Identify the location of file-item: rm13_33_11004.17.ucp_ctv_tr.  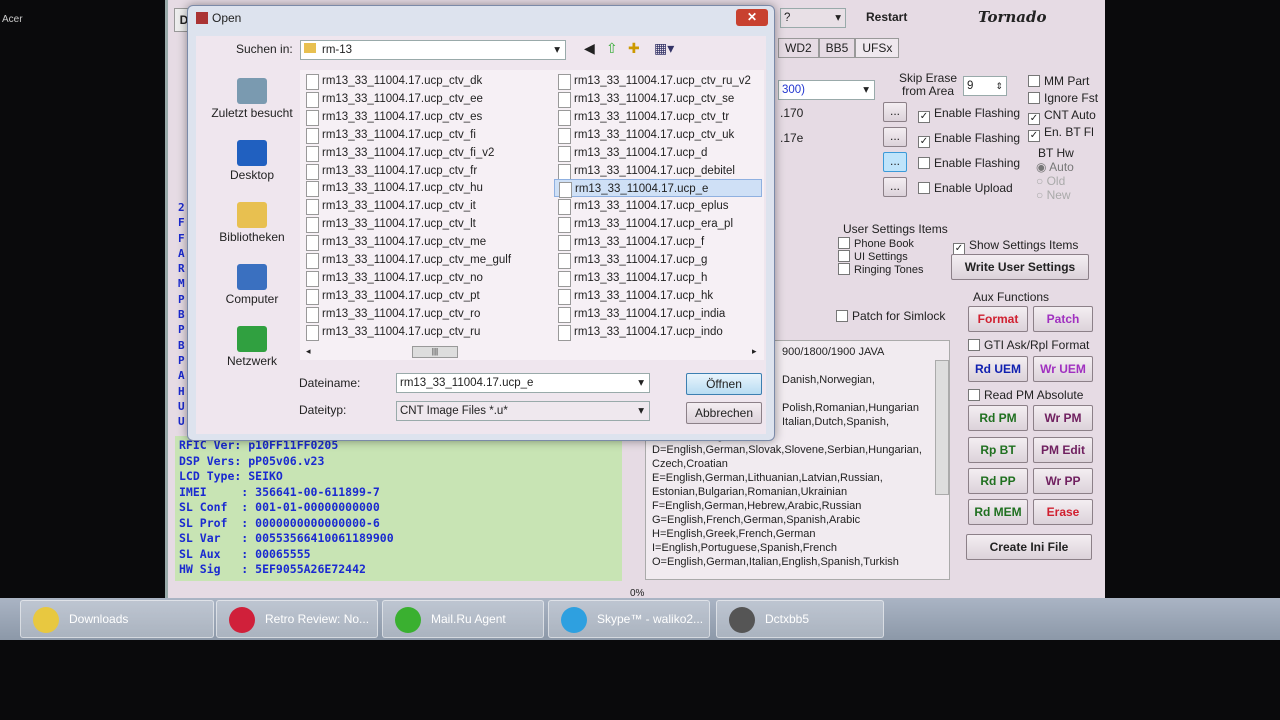
(658, 117).